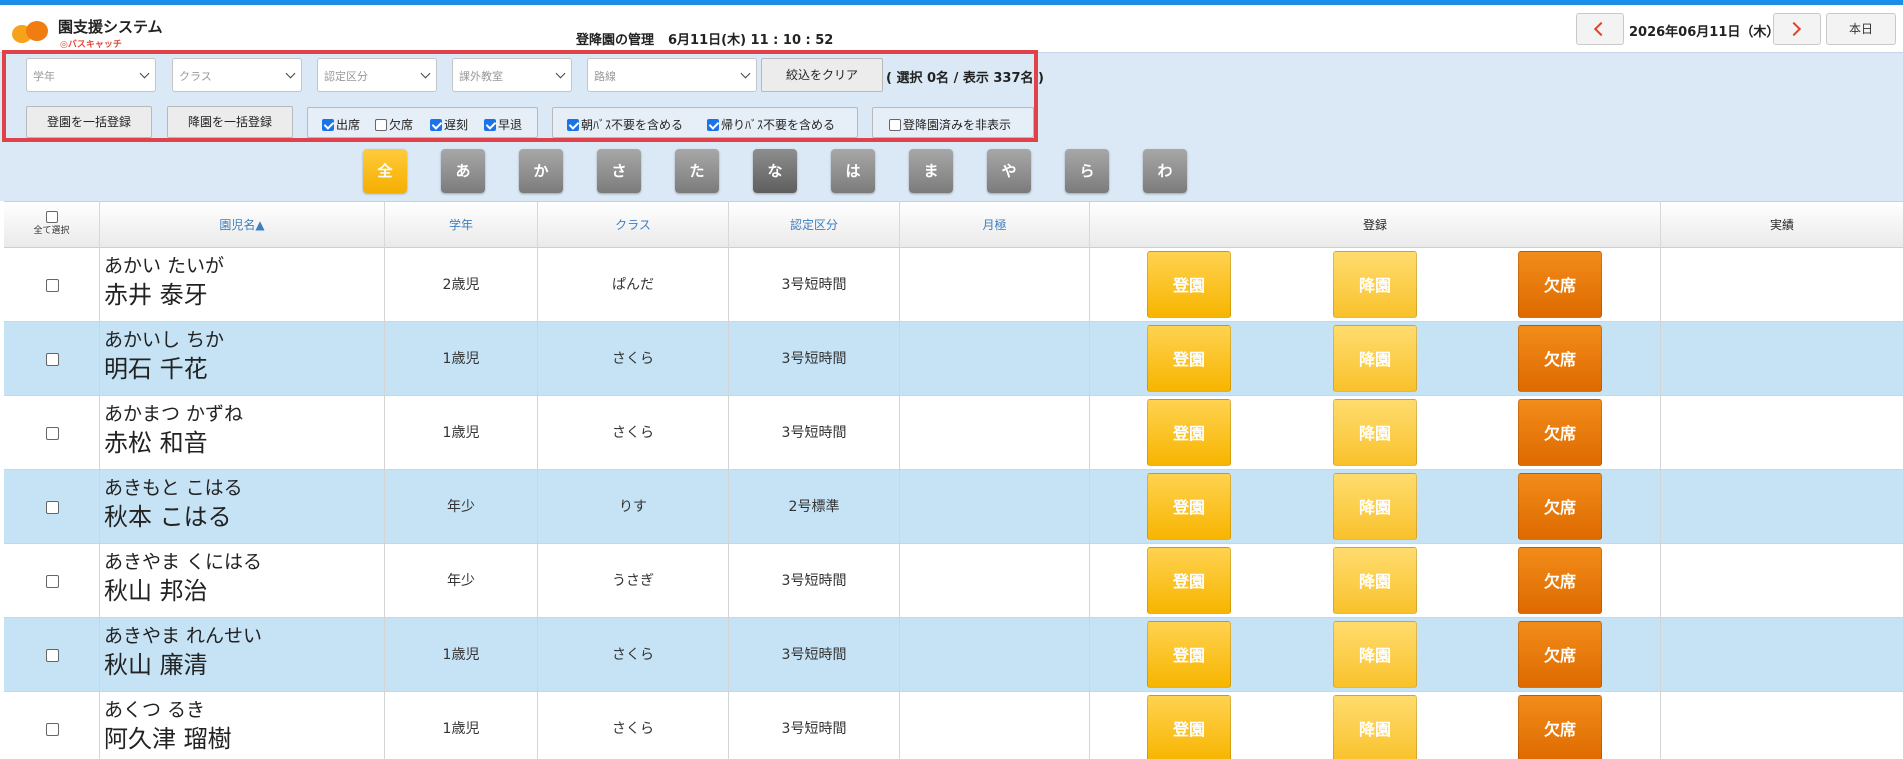 This screenshot has width=1903, height=759. What do you see at coordinates (1600, 29) in the screenshot?
I see `prev-day-button` at bounding box center [1600, 29].